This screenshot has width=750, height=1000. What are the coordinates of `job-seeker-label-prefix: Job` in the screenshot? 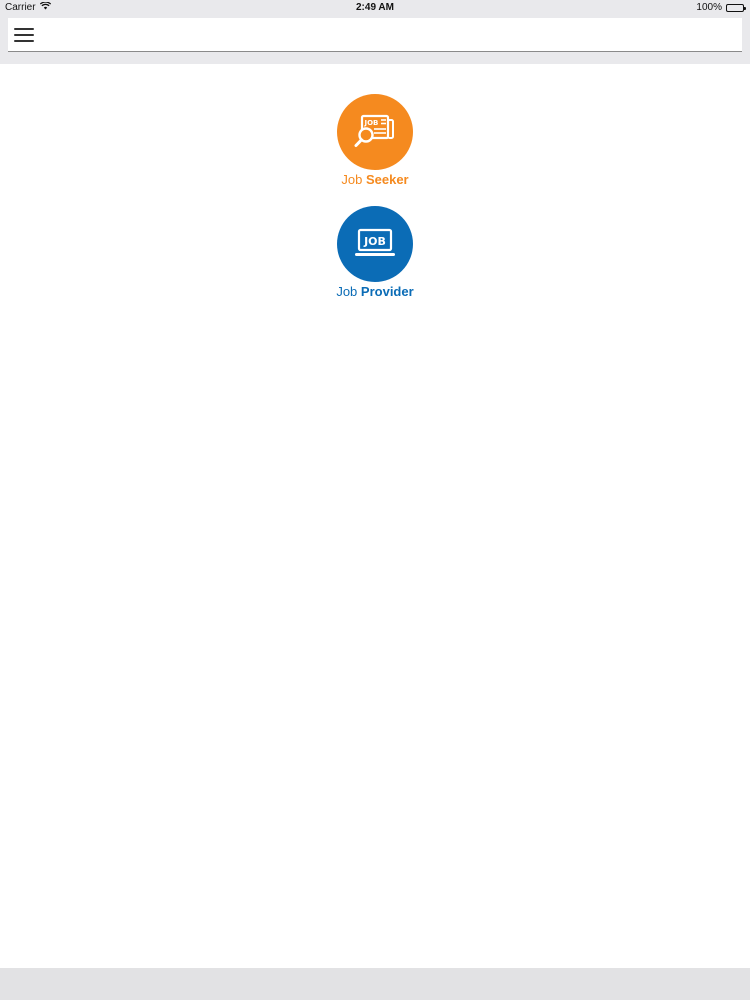 It's located at (352, 179).